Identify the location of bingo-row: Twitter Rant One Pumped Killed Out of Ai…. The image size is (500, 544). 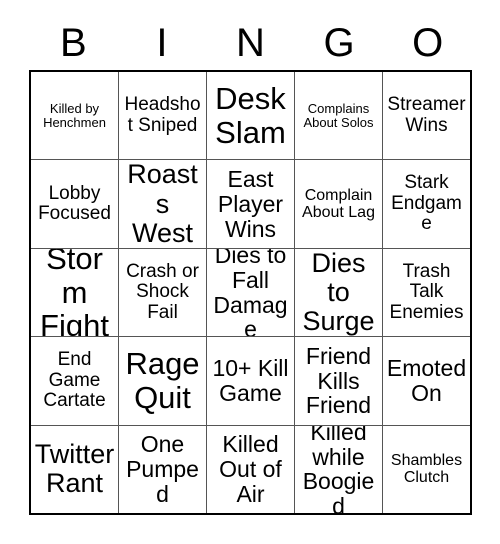
(250, 469).